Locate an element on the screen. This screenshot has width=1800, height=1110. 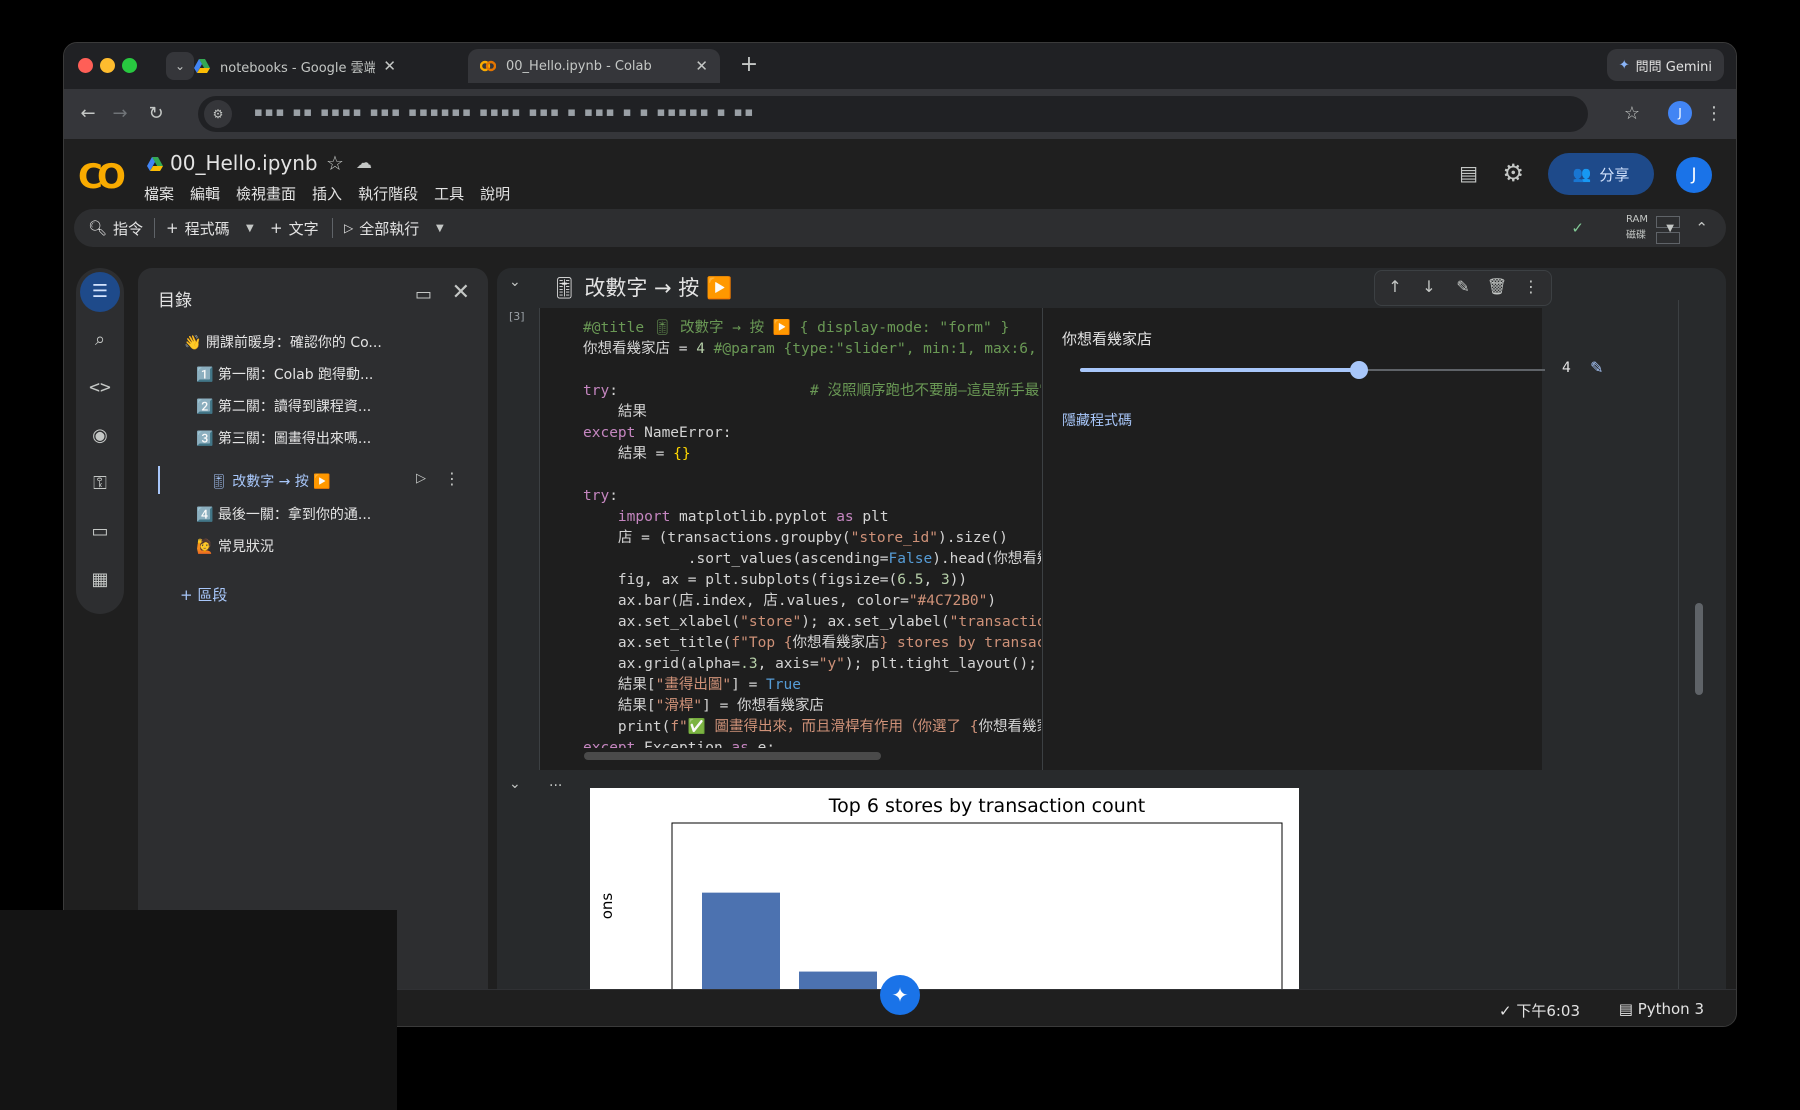
chart-title: Top 6 stores by transaction count is located at coordinates (987, 806).